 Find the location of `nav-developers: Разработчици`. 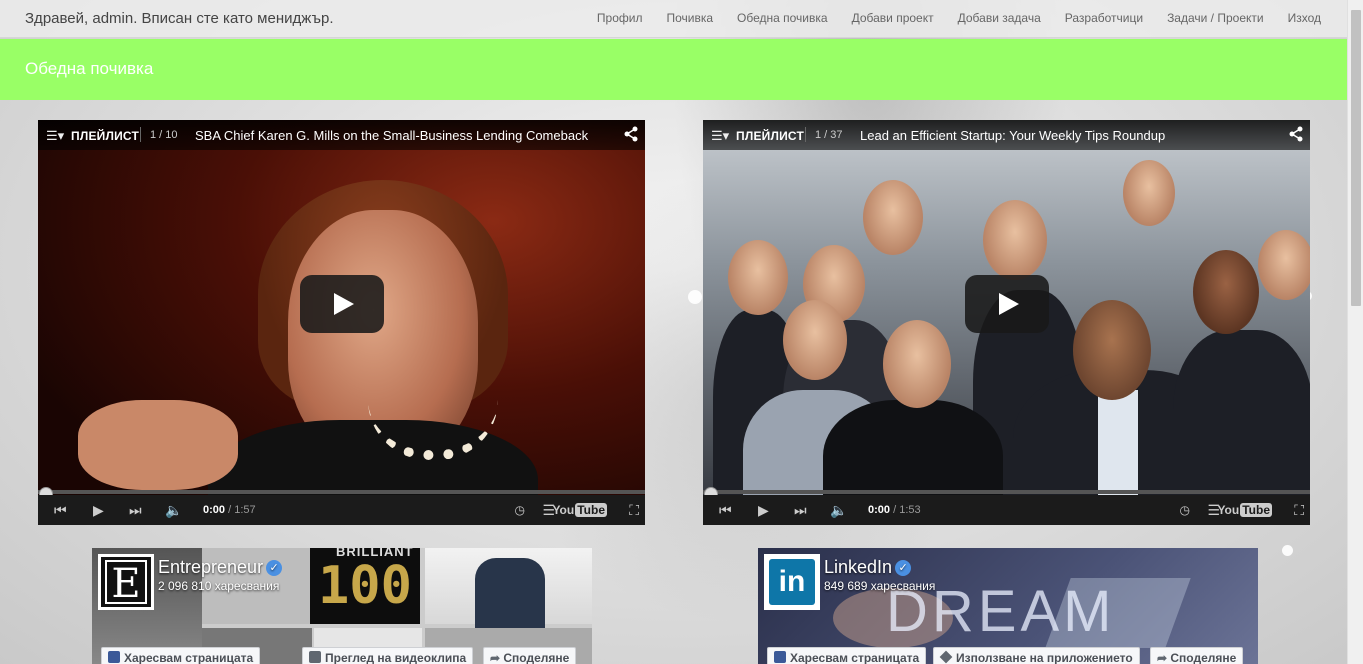

nav-developers: Разработчици is located at coordinates (1104, 18).